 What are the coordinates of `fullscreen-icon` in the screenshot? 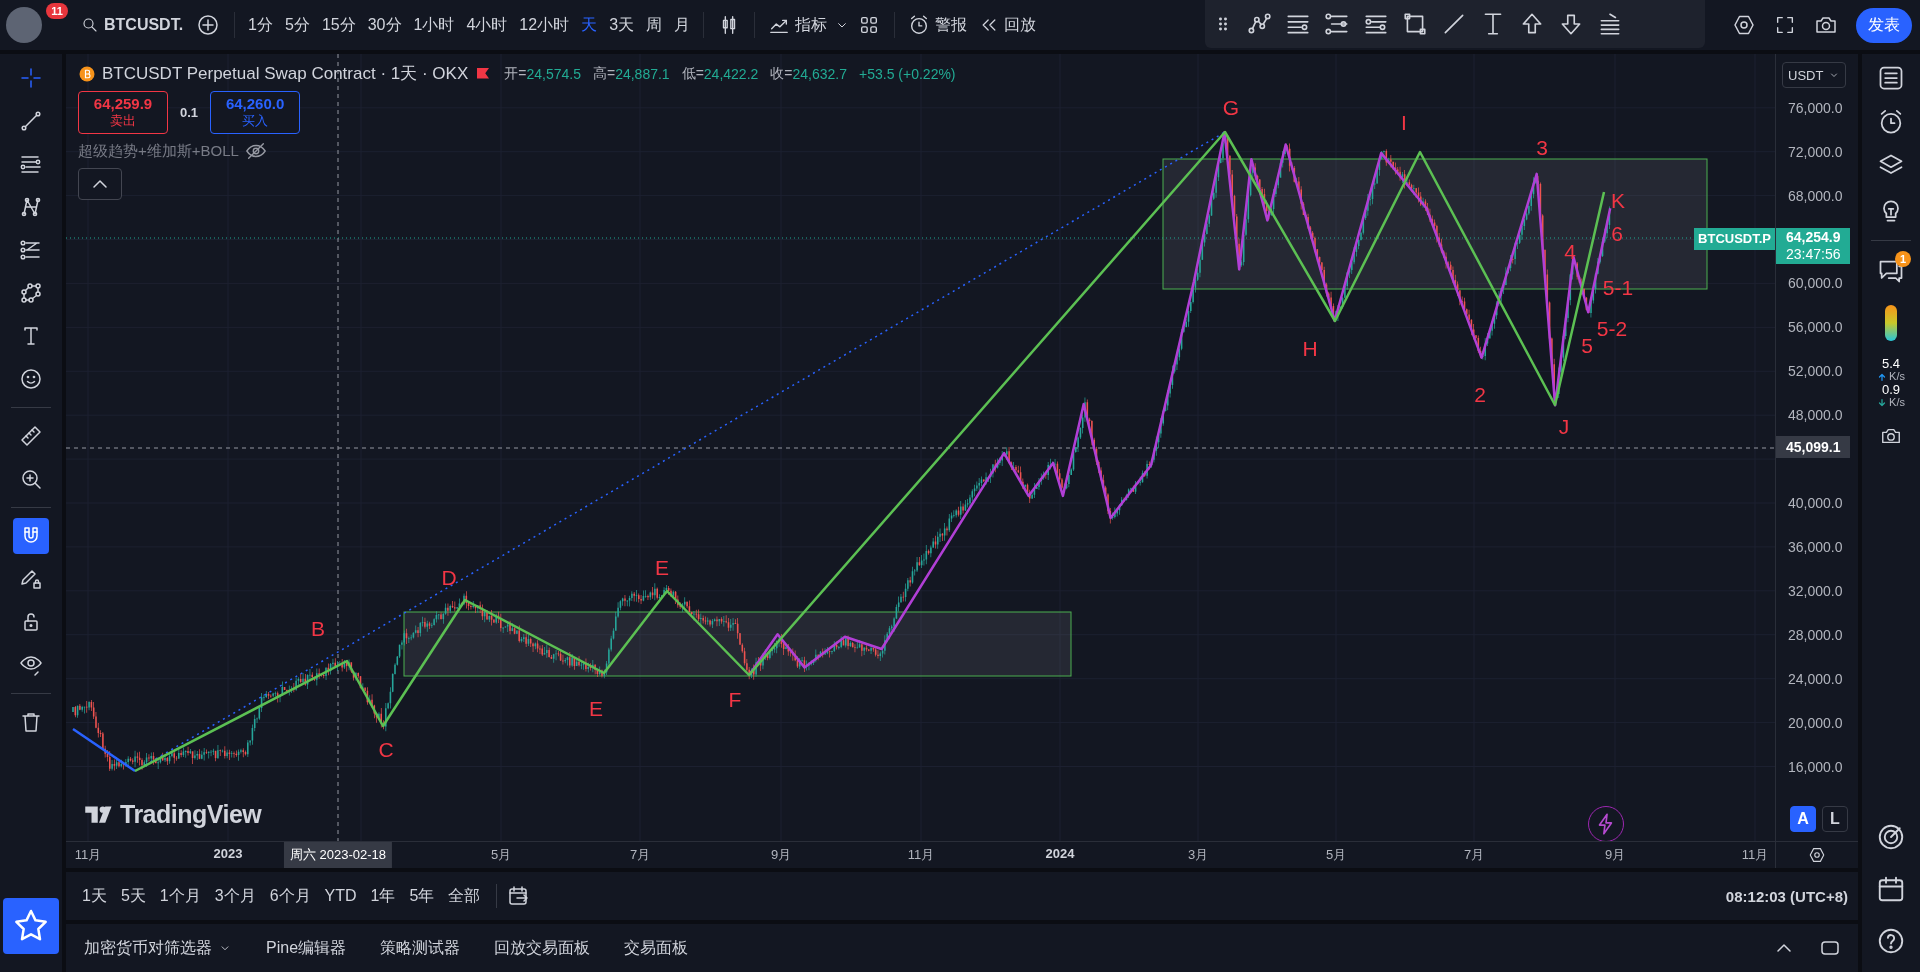 It's located at (1785, 25).